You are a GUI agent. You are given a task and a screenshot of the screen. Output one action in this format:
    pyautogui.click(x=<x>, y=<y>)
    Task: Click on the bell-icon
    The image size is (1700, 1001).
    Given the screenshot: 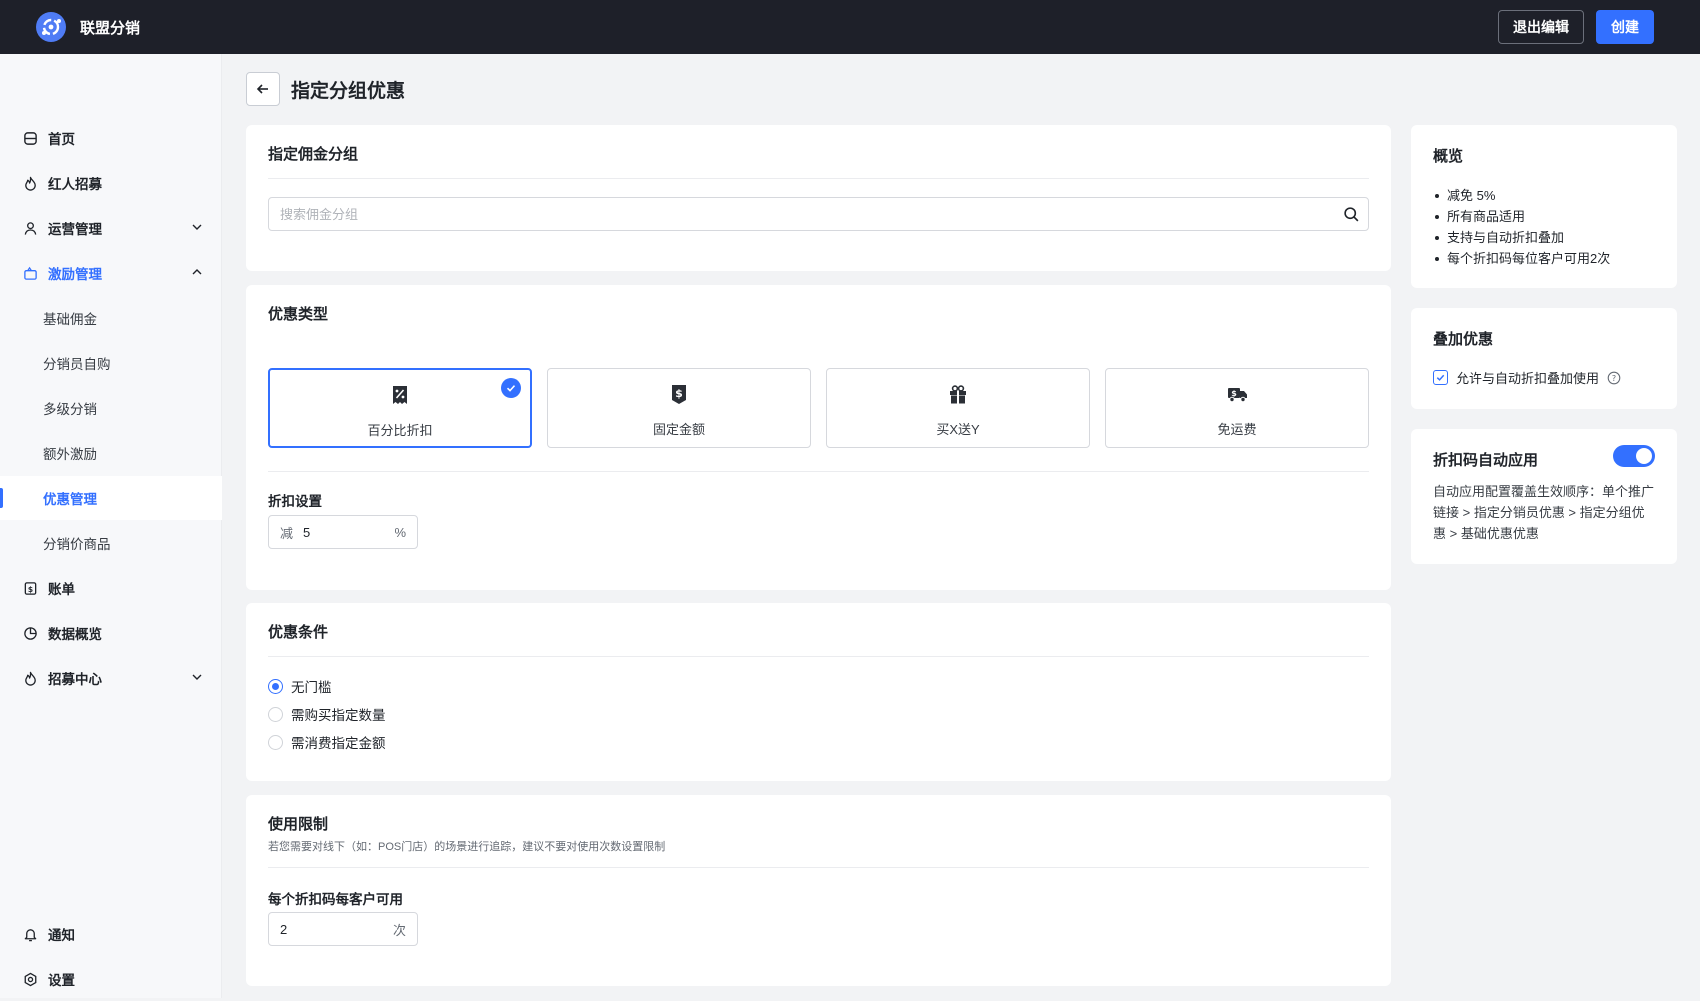 What is the action you would take?
    pyautogui.click(x=30, y=934)
    